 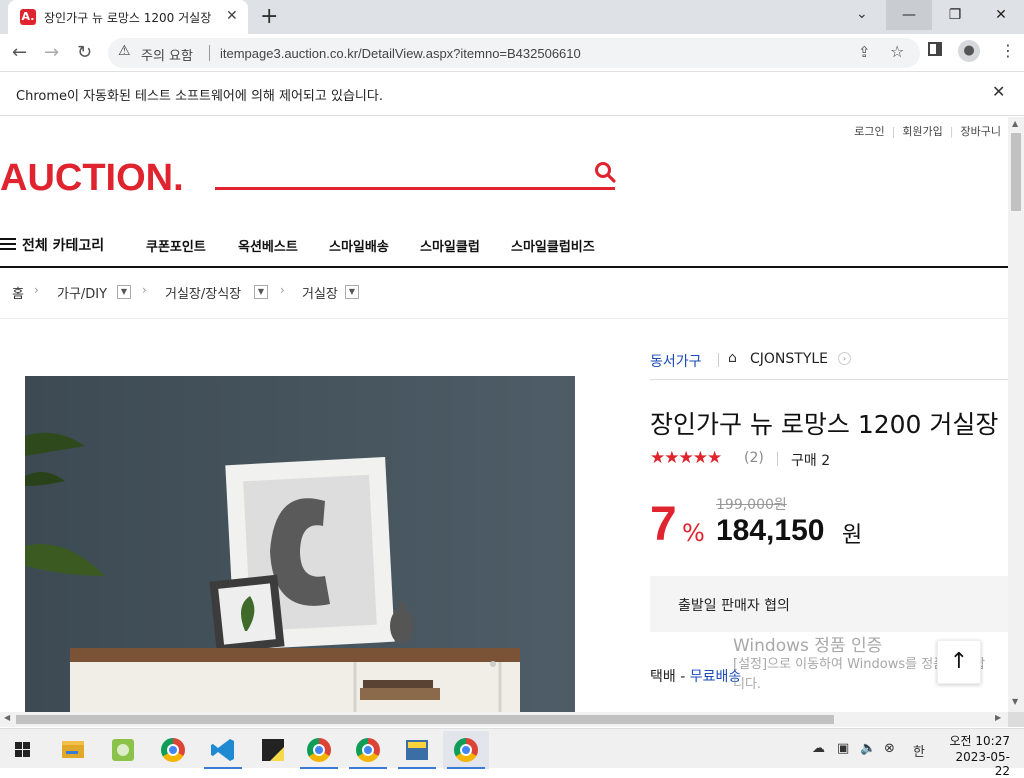 I want to click on paint-app, so click(x=123, y=750).